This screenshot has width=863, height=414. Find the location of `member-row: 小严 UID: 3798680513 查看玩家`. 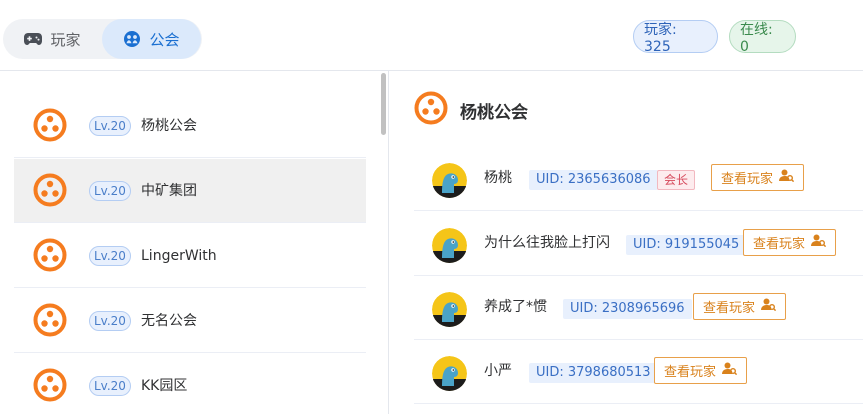

member-row: 小严 UID: 3798680513 查看玩家 is located at coordinates (638, 372).